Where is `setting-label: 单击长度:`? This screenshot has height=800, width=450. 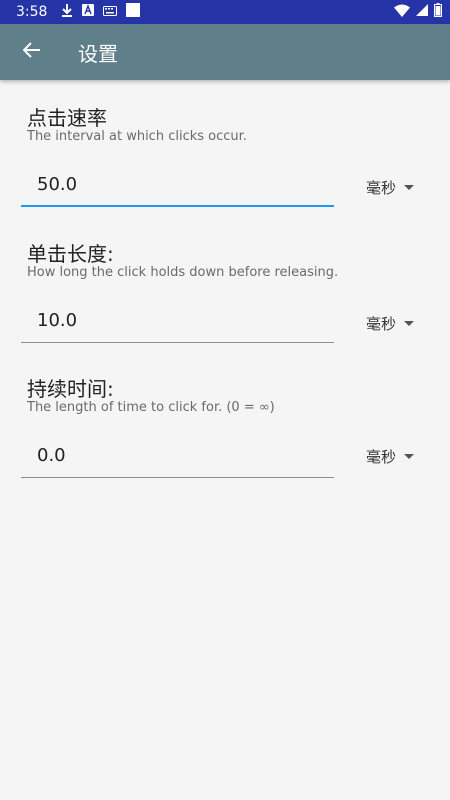 setting-label: 单击长度: is located at coordinates (70, 254).